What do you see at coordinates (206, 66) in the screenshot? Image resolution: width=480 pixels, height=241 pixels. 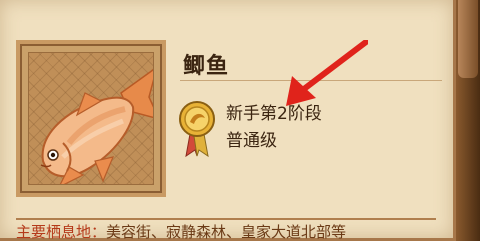 I see `item-name: 鲫鱼` at bounding box center [206, 66].